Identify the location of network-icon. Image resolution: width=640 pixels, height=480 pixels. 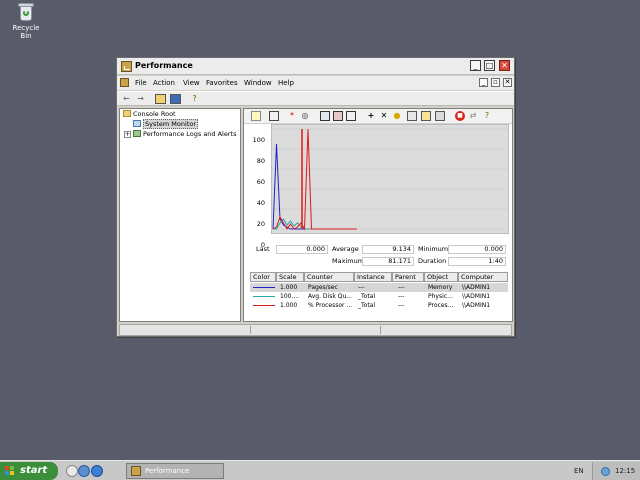
(605, 471).